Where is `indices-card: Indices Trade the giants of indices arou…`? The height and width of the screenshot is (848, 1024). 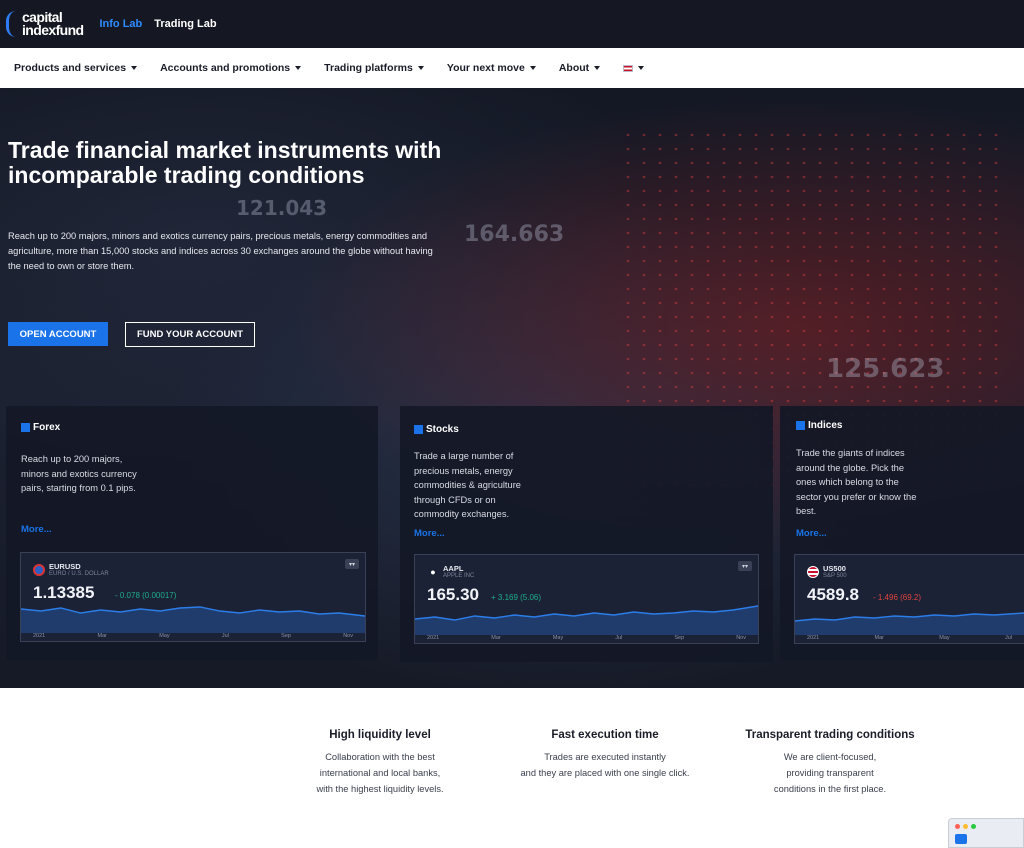
indices-card: Indices Trade the giants of indices arou… is located at coordinates (902, 533).